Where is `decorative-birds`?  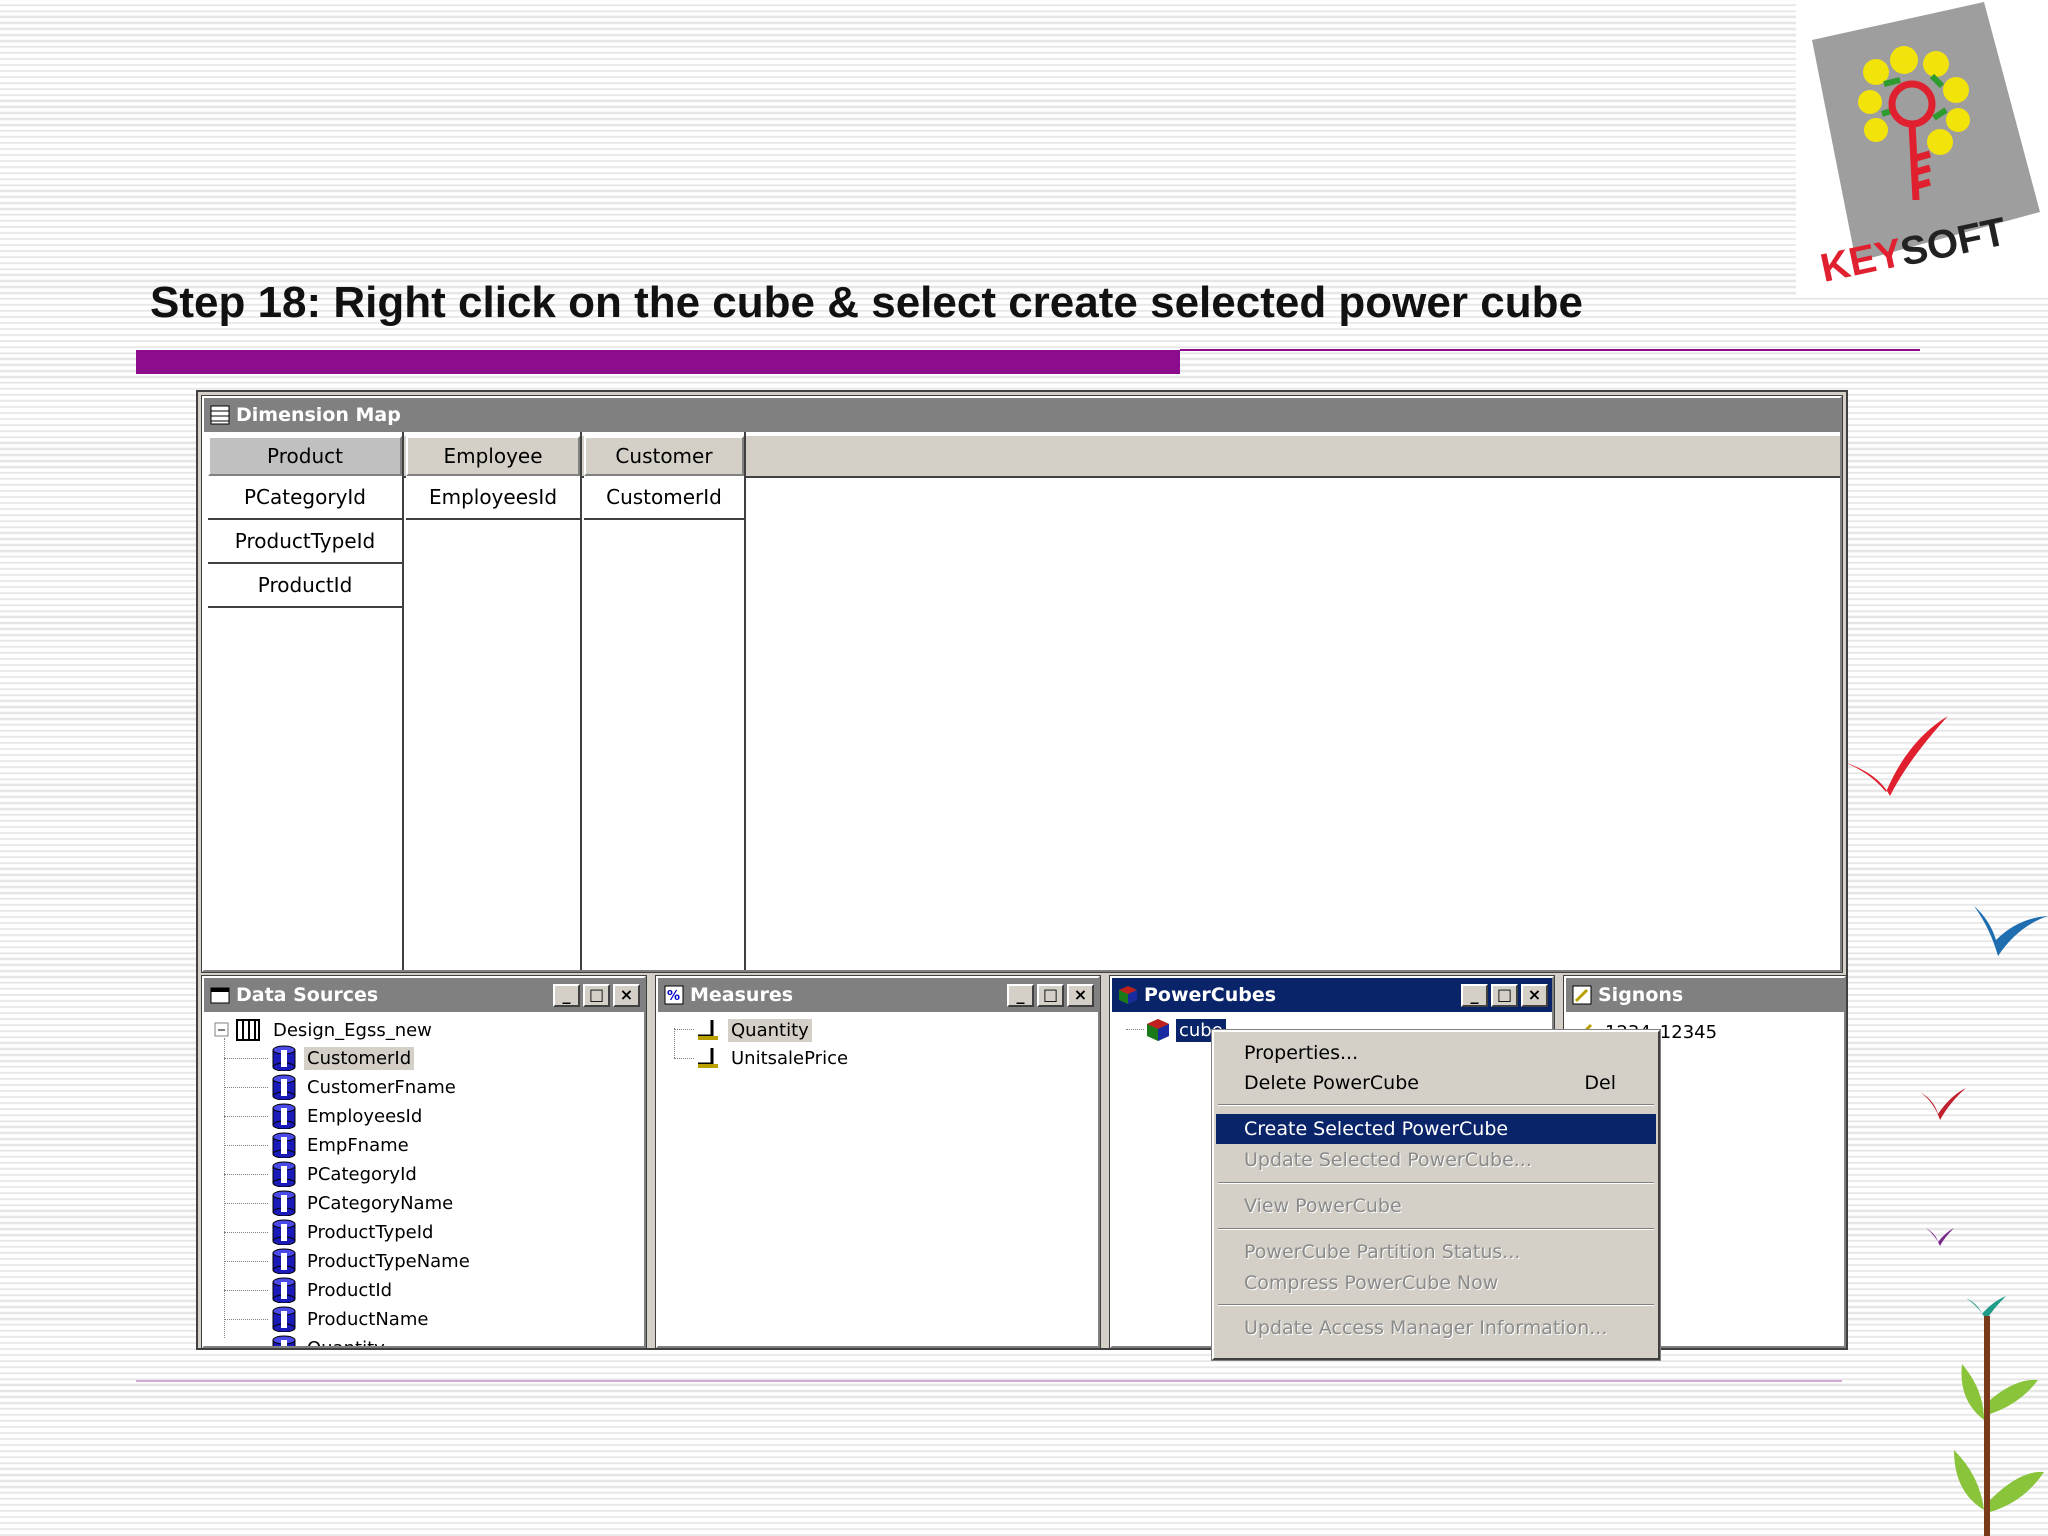
decorative-birds is located at coordinates (1943, 1118).